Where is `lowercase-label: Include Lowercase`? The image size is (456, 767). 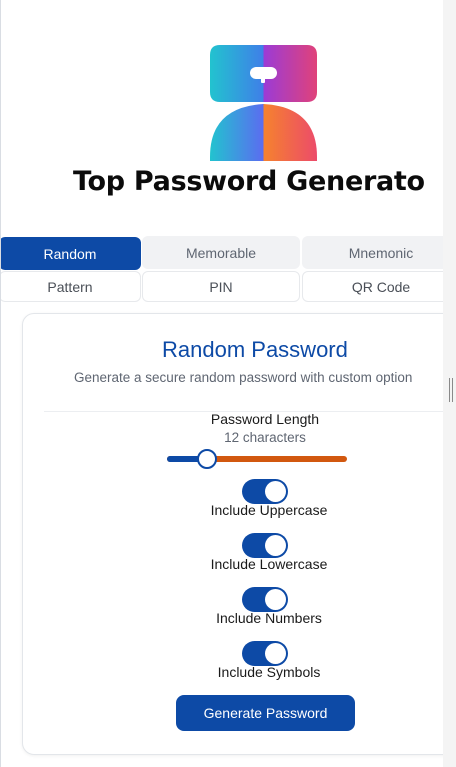
lowercase-label: Include Lowercase is located at coordinates (269, 564).